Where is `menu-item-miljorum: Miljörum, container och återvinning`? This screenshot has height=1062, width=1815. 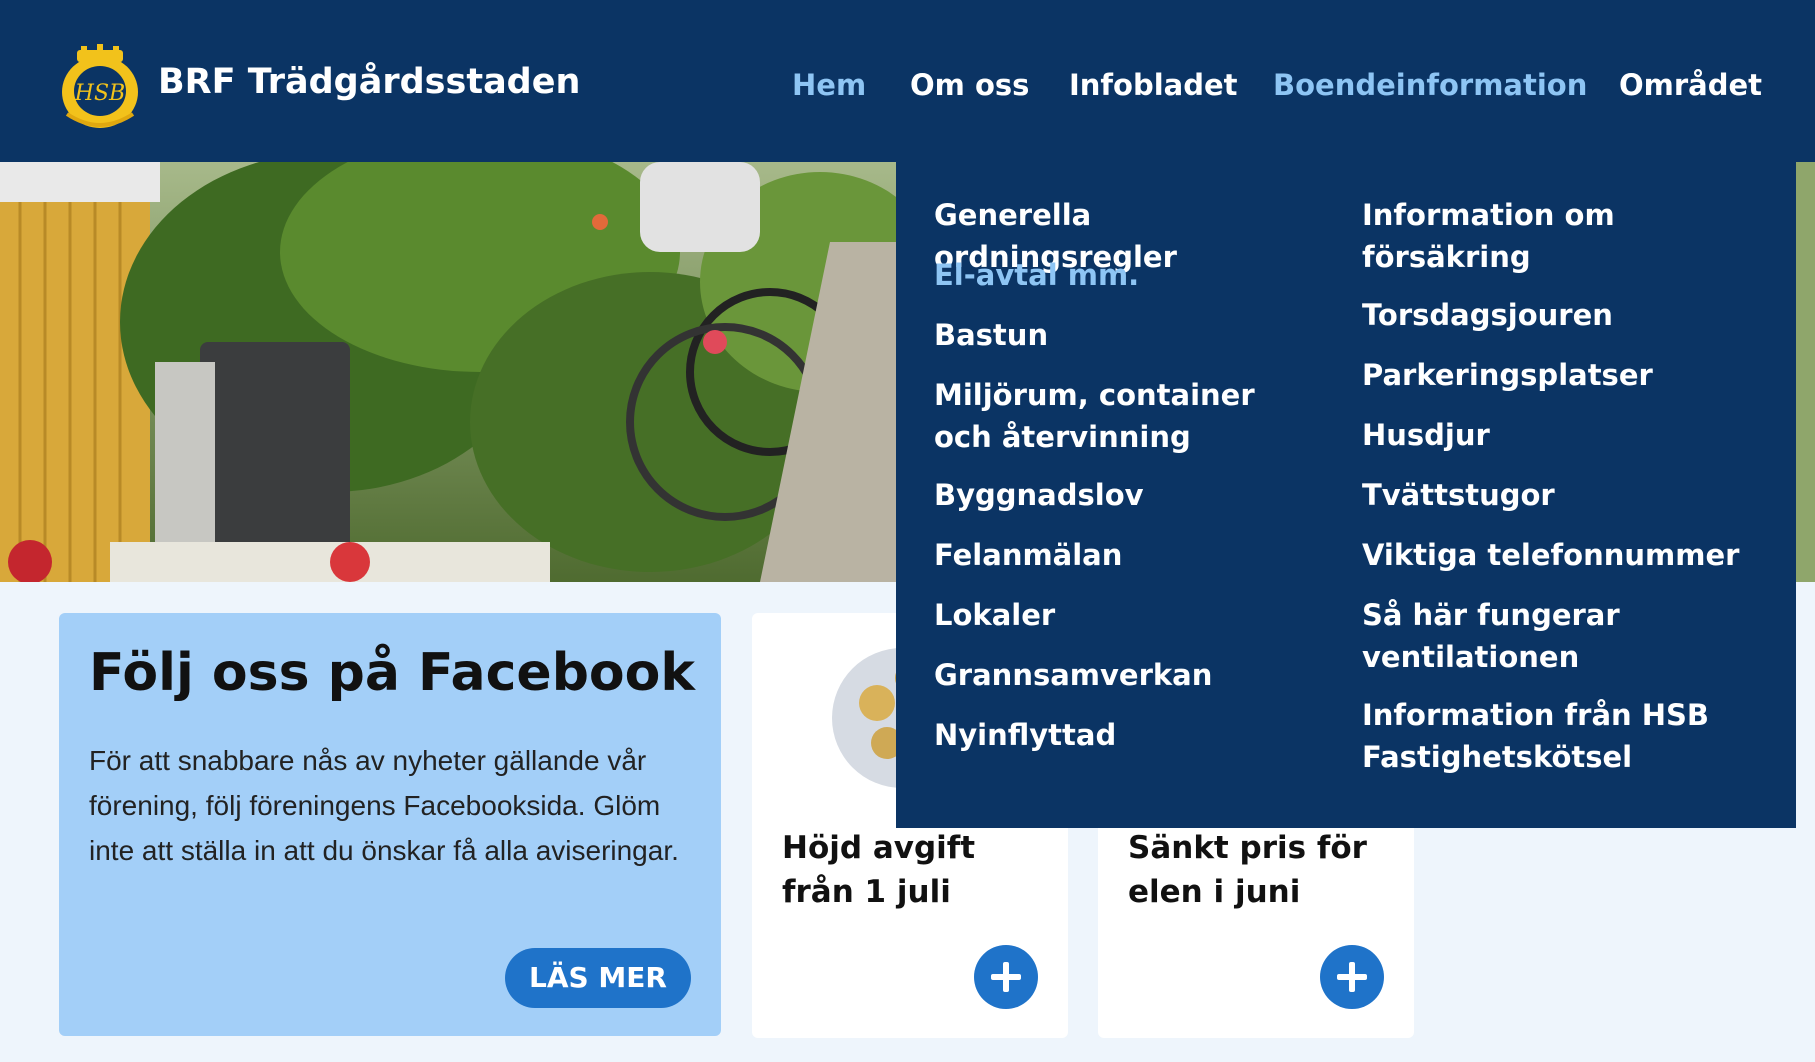 menu-item-miljorum: Miljörum, container och återvinning is located at coordinates (1126, 416).